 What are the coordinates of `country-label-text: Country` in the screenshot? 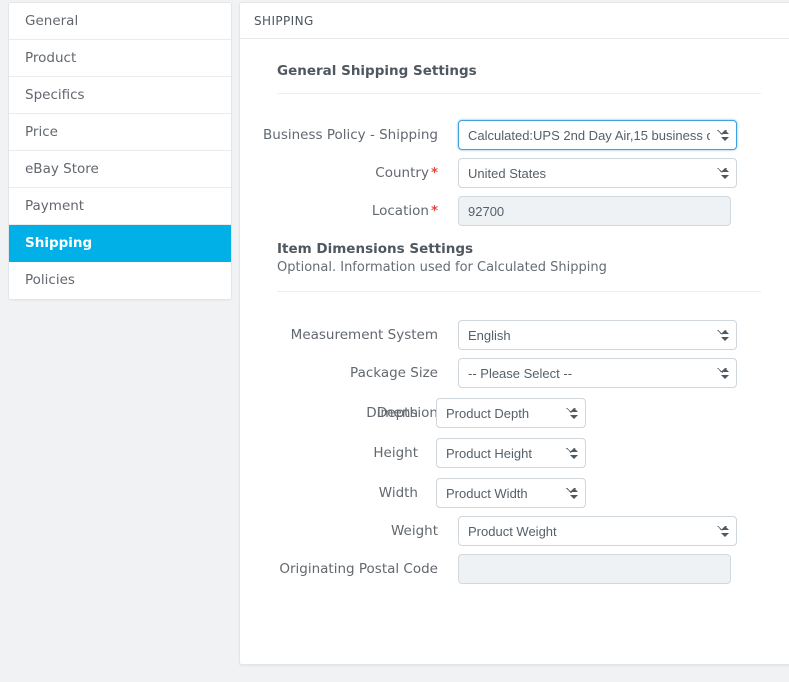 It's located at (402, 173).